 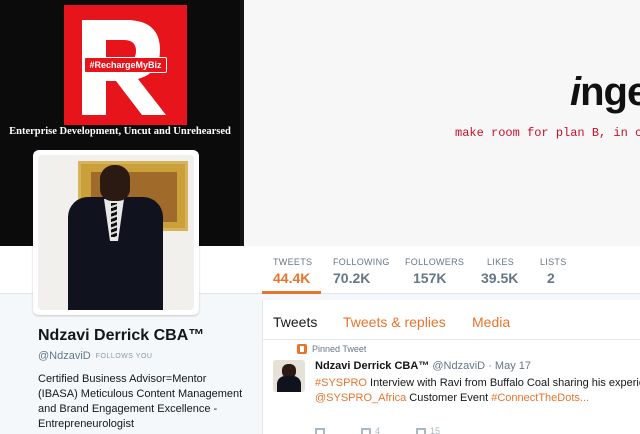 What do you see at coordinates (291, 292) in the screenshot?
I see `active-stat-underline` at bounding box center [291, 292].